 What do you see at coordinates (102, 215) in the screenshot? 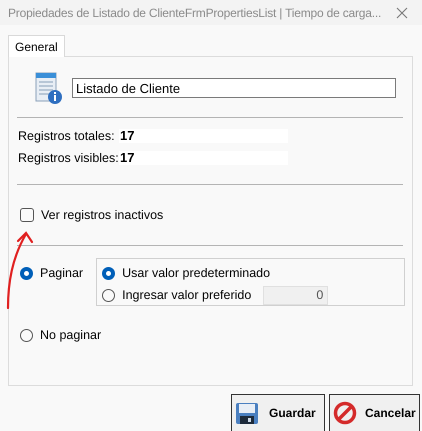
I see `checkbox-label: Ver registros inactivos` at bounding box center [102, 215].